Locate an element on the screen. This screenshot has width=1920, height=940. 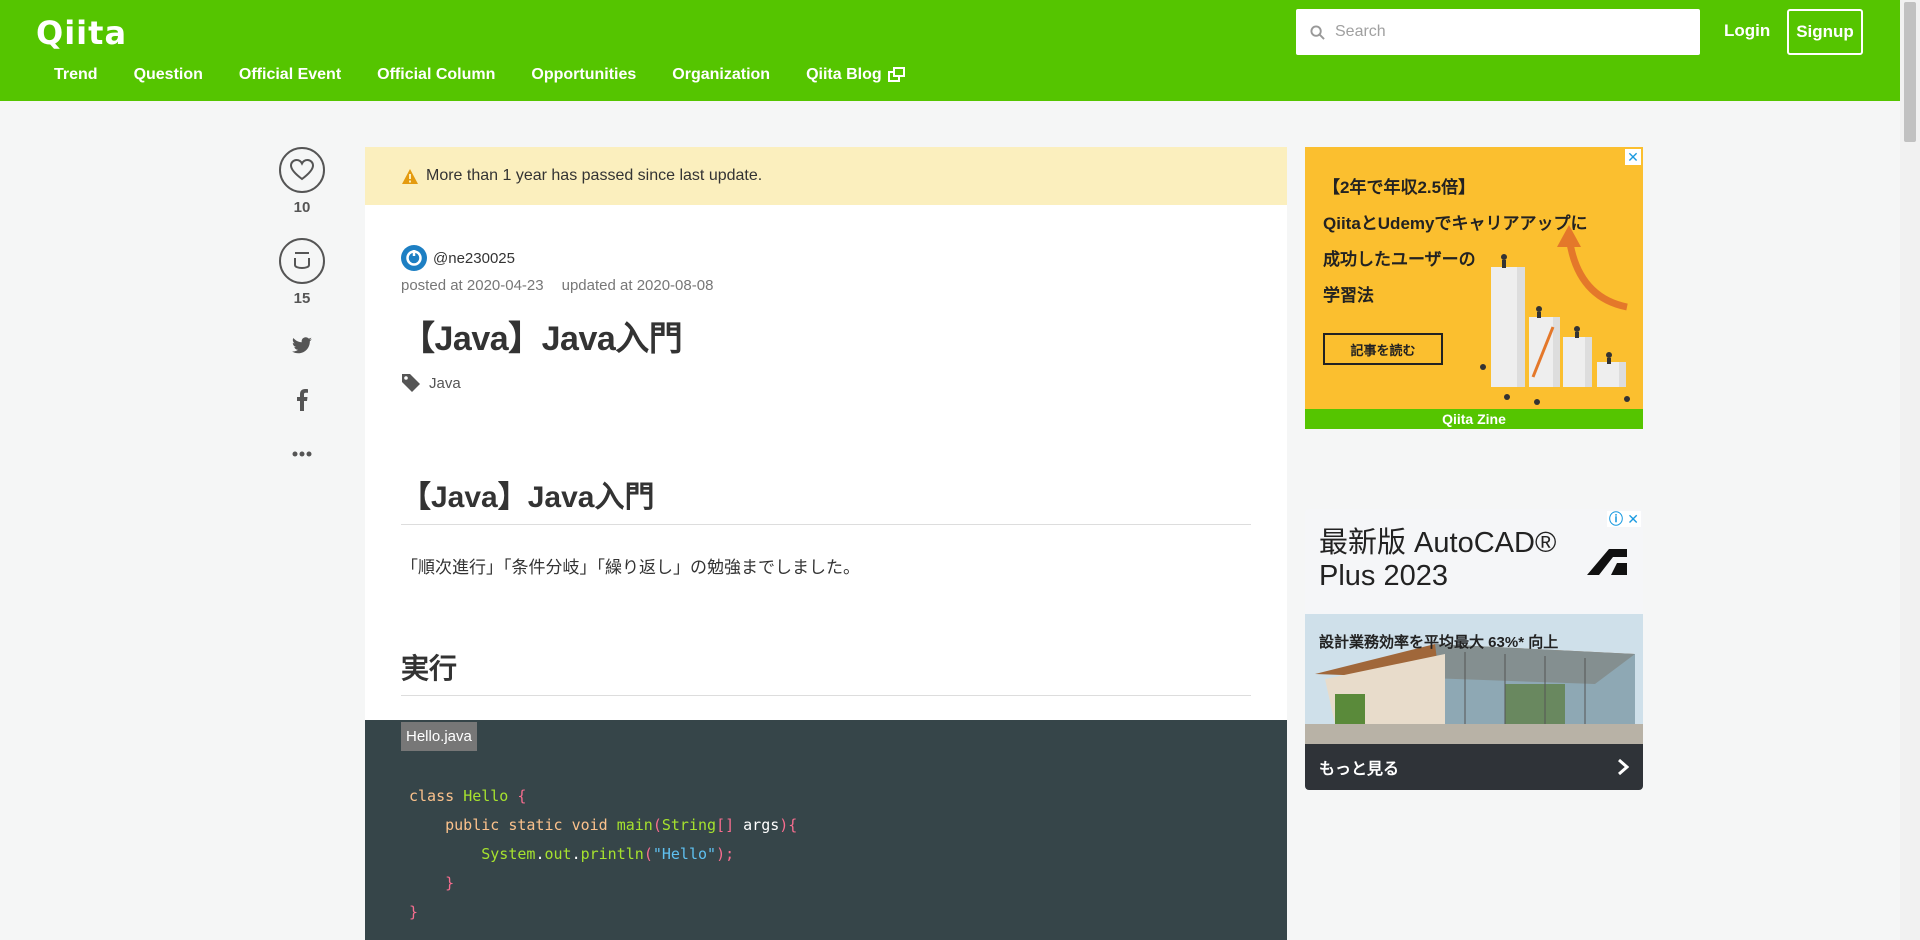
nav-question: Question is located at coordinates (168, 75).